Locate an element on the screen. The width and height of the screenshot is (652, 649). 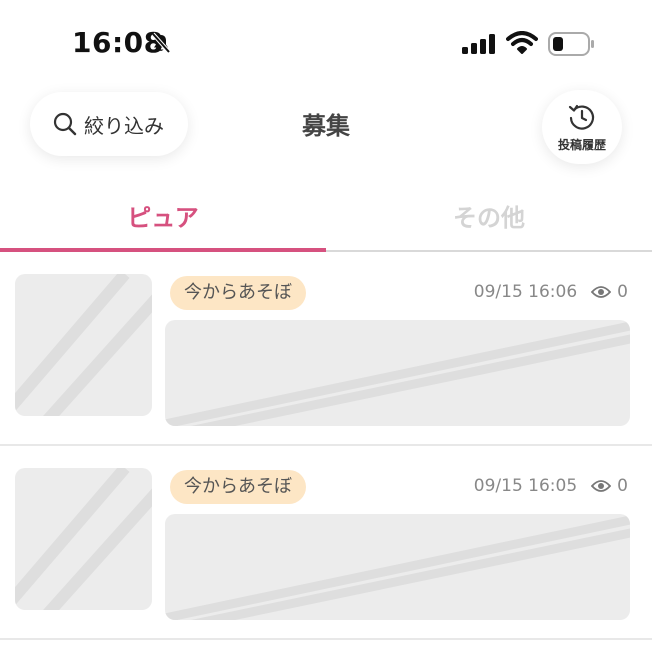
tab-other: その他 is located at coordinates (489, 215).